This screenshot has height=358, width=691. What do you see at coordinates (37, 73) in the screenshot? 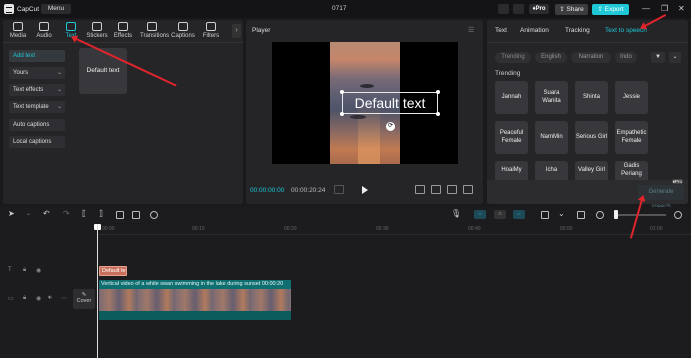
I see `sidebar-item-yours: Yours ⌄` at bounding box center [37, 73].